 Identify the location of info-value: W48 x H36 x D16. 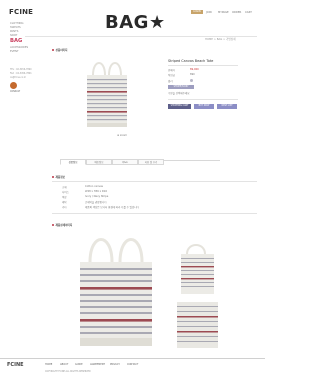
(96, 191).